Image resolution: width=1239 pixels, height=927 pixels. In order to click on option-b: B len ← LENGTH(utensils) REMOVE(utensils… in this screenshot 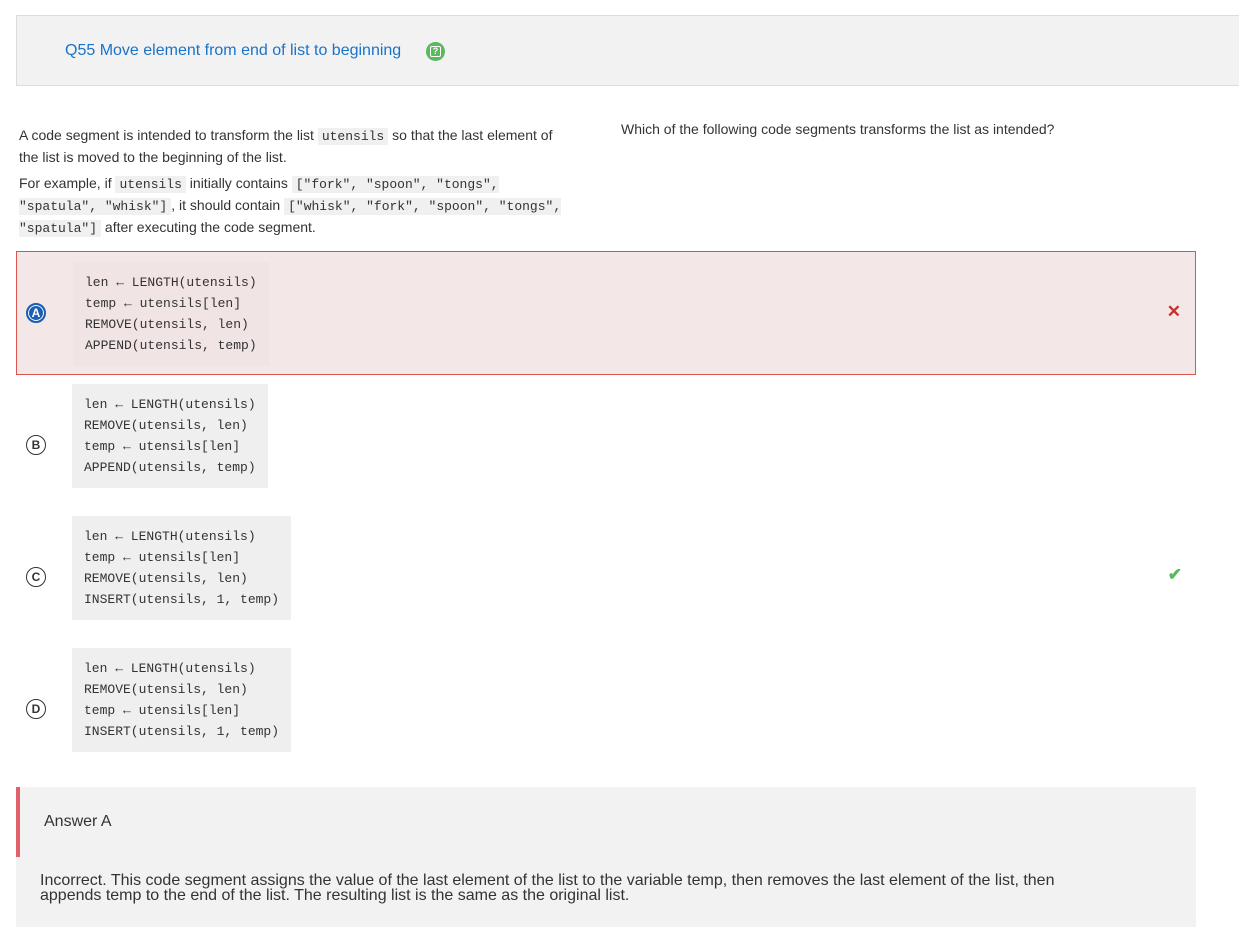, I will do `click(606, 438)`.